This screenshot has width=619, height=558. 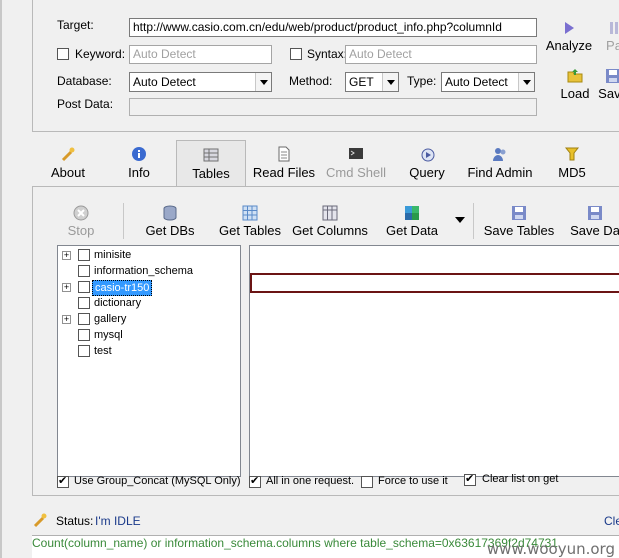 I want to click on terminal-icon, so click(x=356, y=153).